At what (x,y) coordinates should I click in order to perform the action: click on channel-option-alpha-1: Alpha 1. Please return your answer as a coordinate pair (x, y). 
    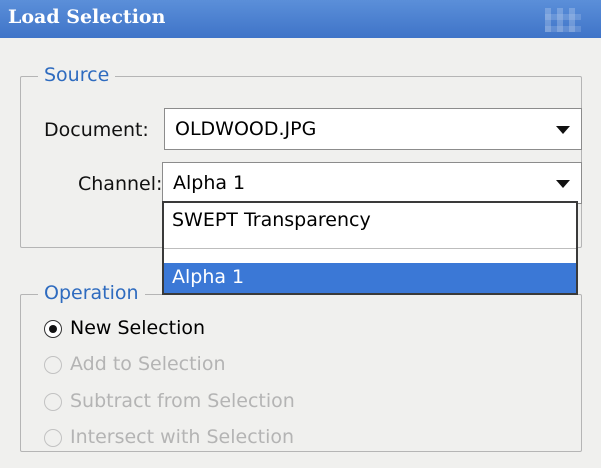
    Looking at the image, I should click on (370, 278).